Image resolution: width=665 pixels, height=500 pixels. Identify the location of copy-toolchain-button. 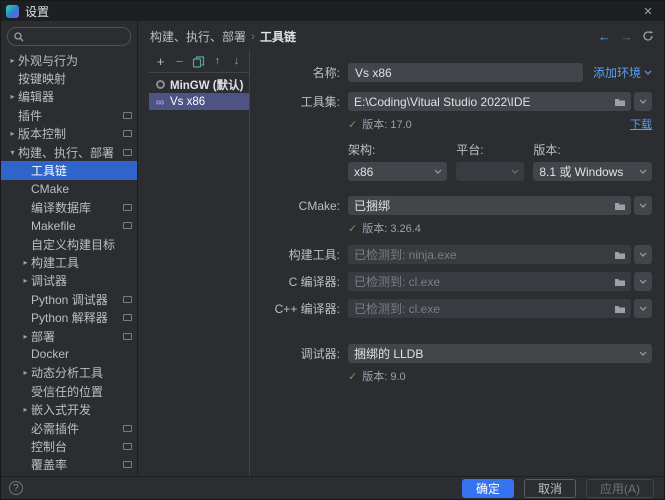
(198, 61).